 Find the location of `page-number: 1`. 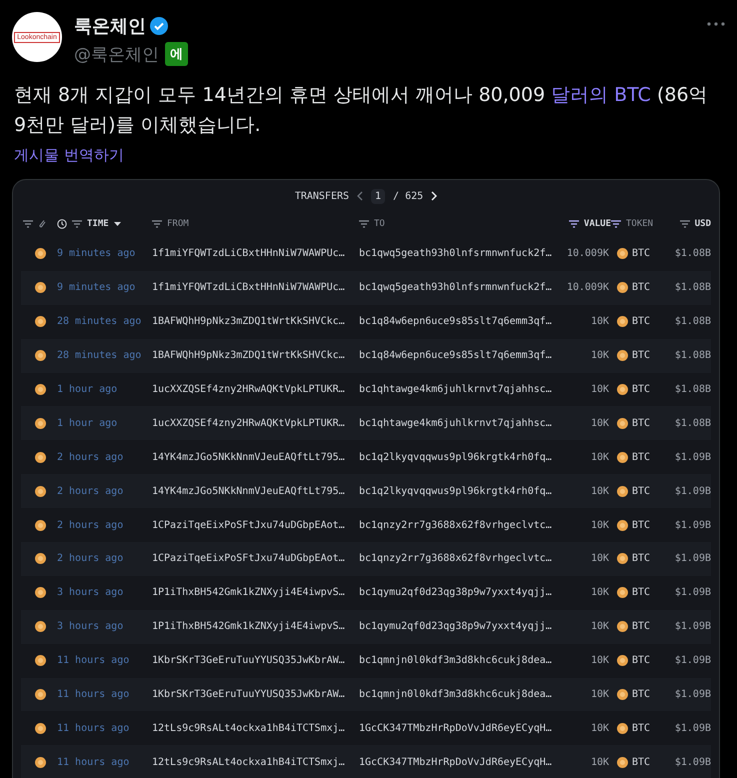

page-number: 1 is located at coordinates (378, 196).